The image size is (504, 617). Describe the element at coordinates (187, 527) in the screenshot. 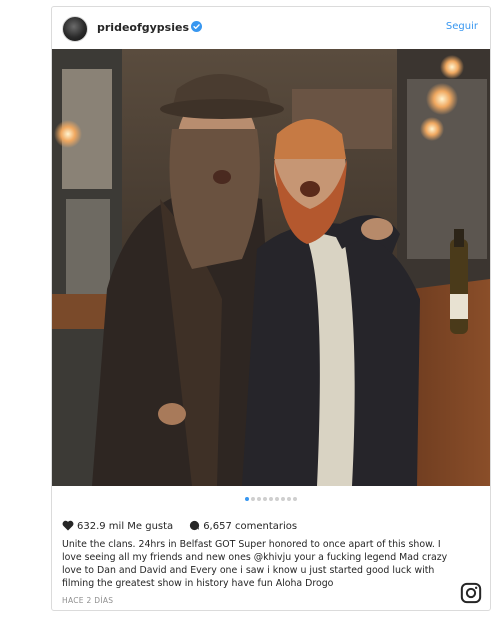

I see `engagement-stats: 632.9 mil Me gusta 6,657 comentarios` at that location.